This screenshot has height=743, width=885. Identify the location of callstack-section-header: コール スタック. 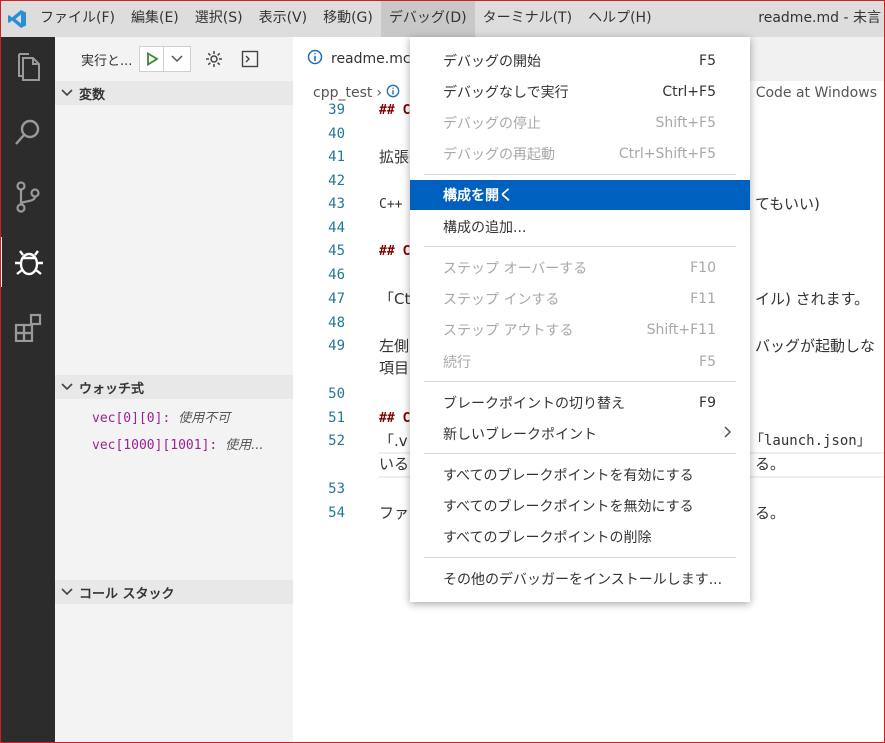
(174, 592).